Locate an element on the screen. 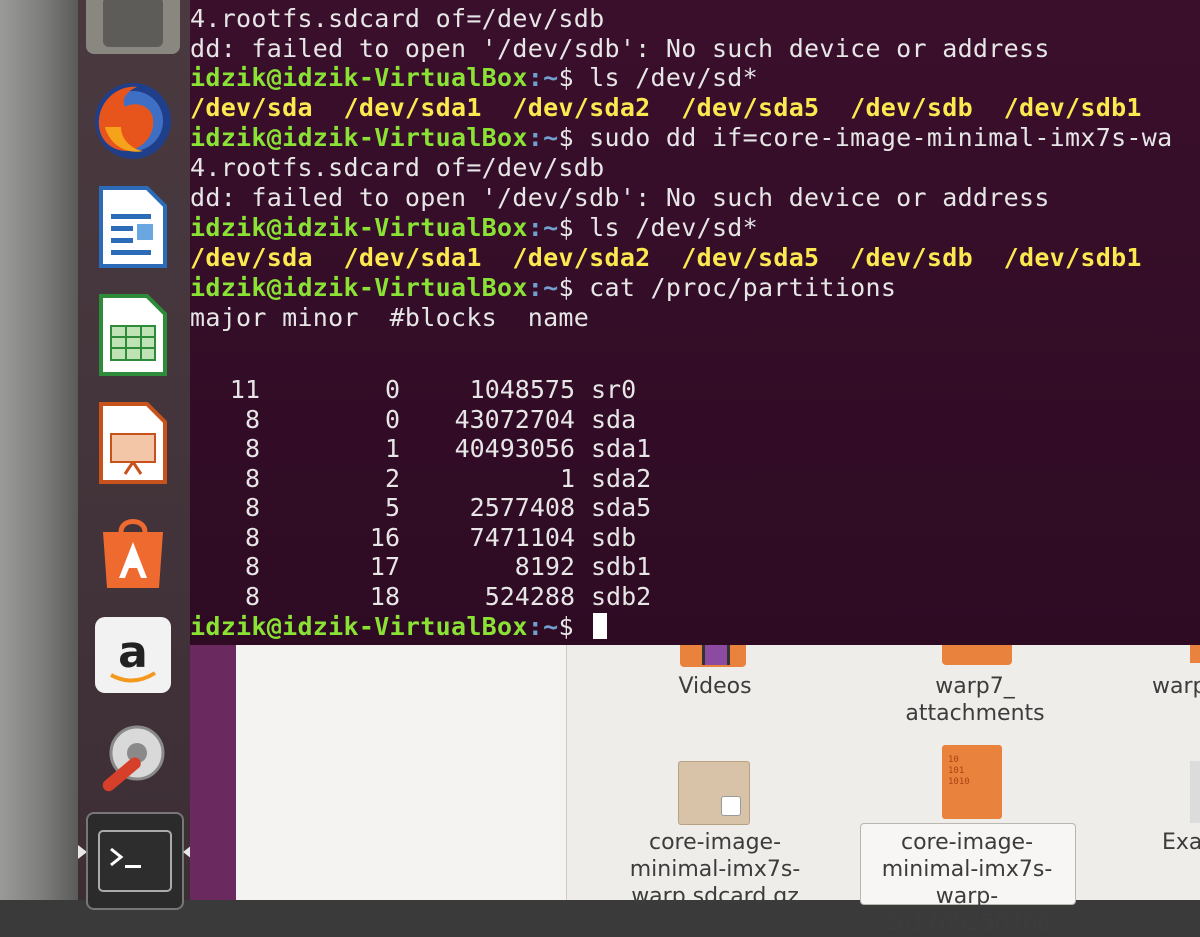 The width and height of the screenshot is (1200, 937). partition-blocks: 524288 is located at coordinates (529, 596).